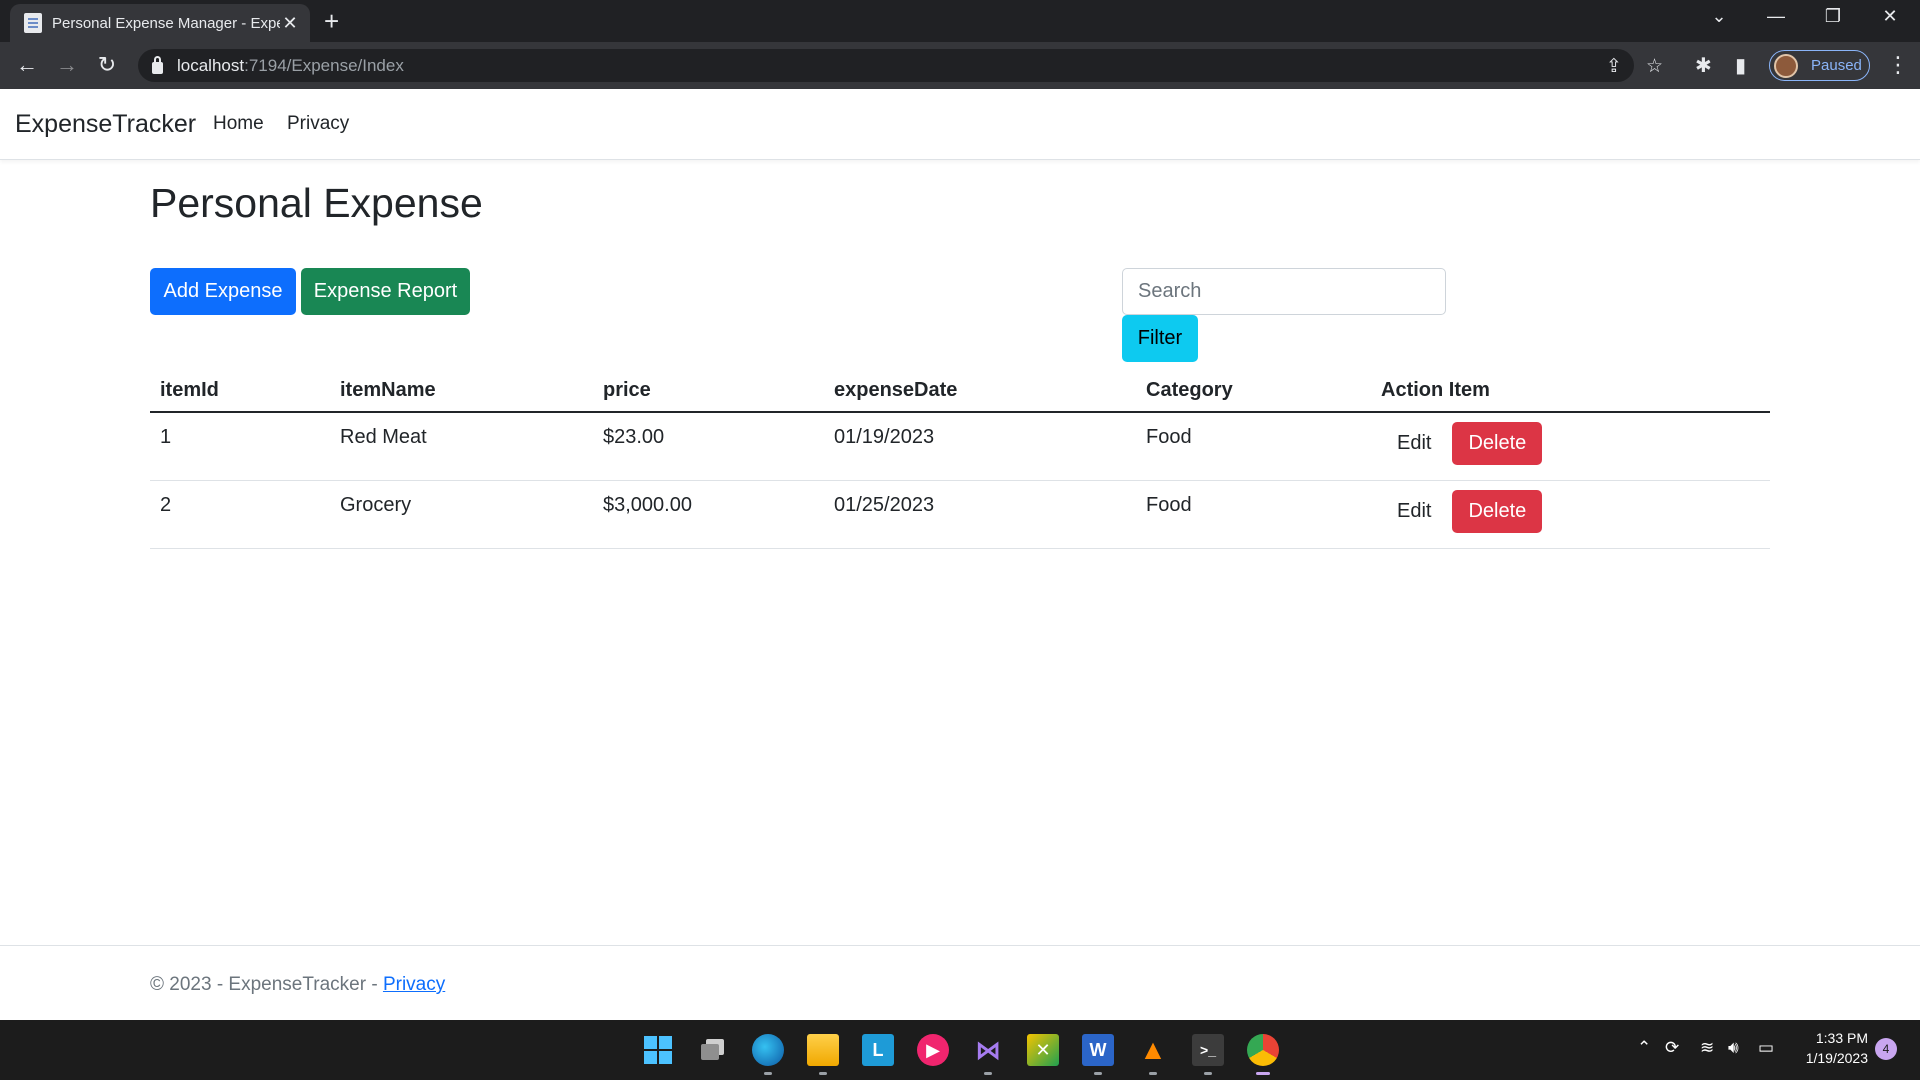  I want to click on tab-close-icon: ✕, so click(290, 23).